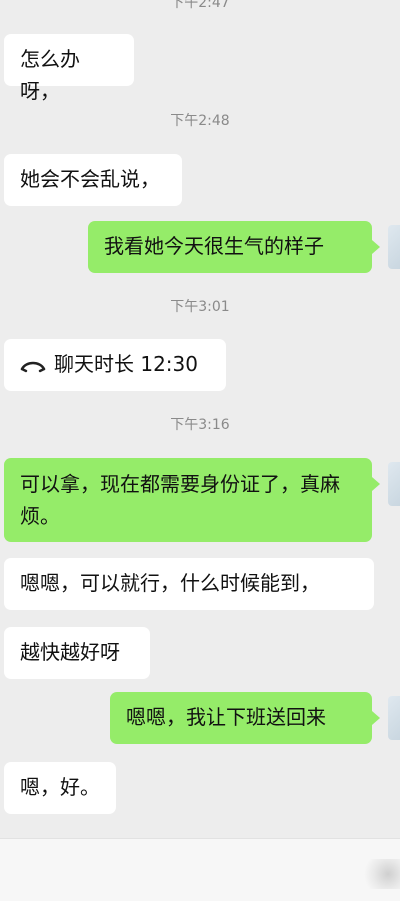 This screenshot has height=901, width=400. I want to click on message-outgoing: 嗯嗯，我让下班送回来, so click(245, 718).